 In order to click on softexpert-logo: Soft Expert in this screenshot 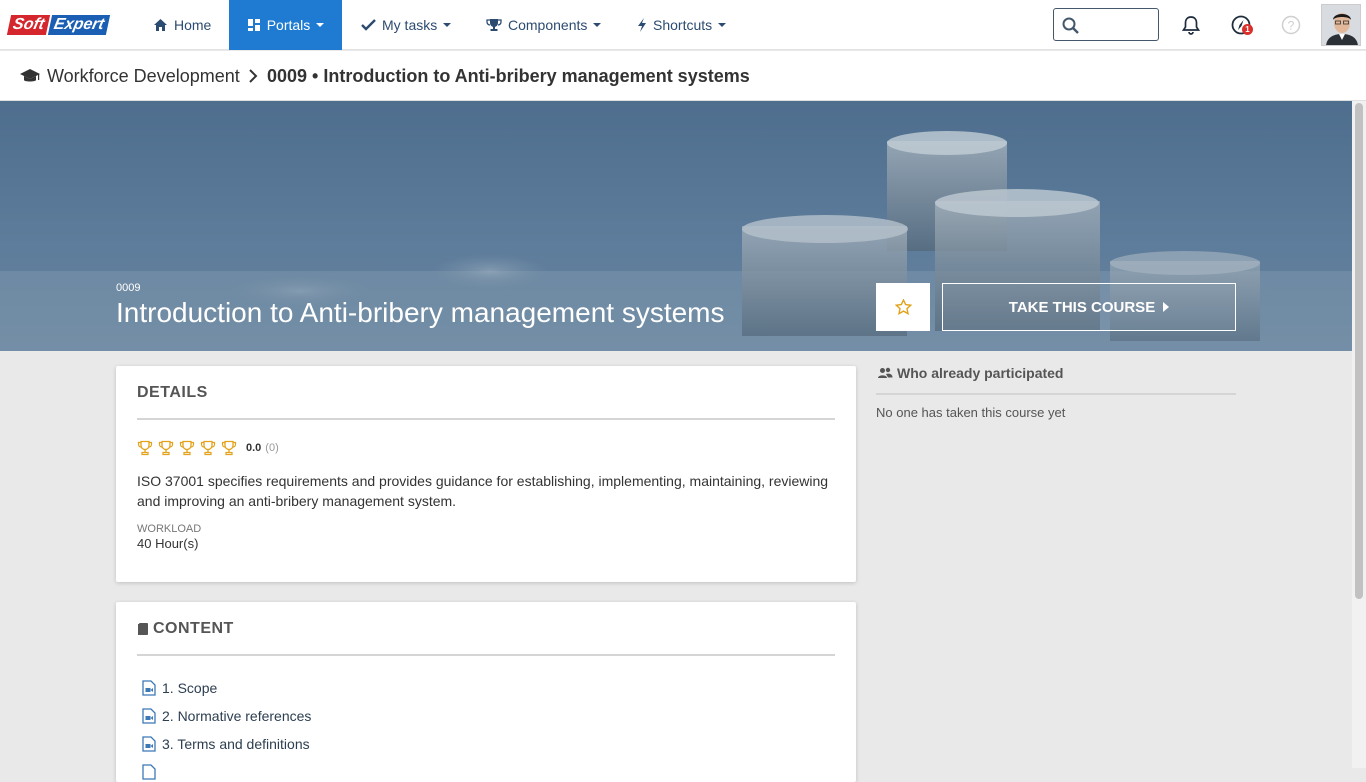, I will do `click(58, 26)`.